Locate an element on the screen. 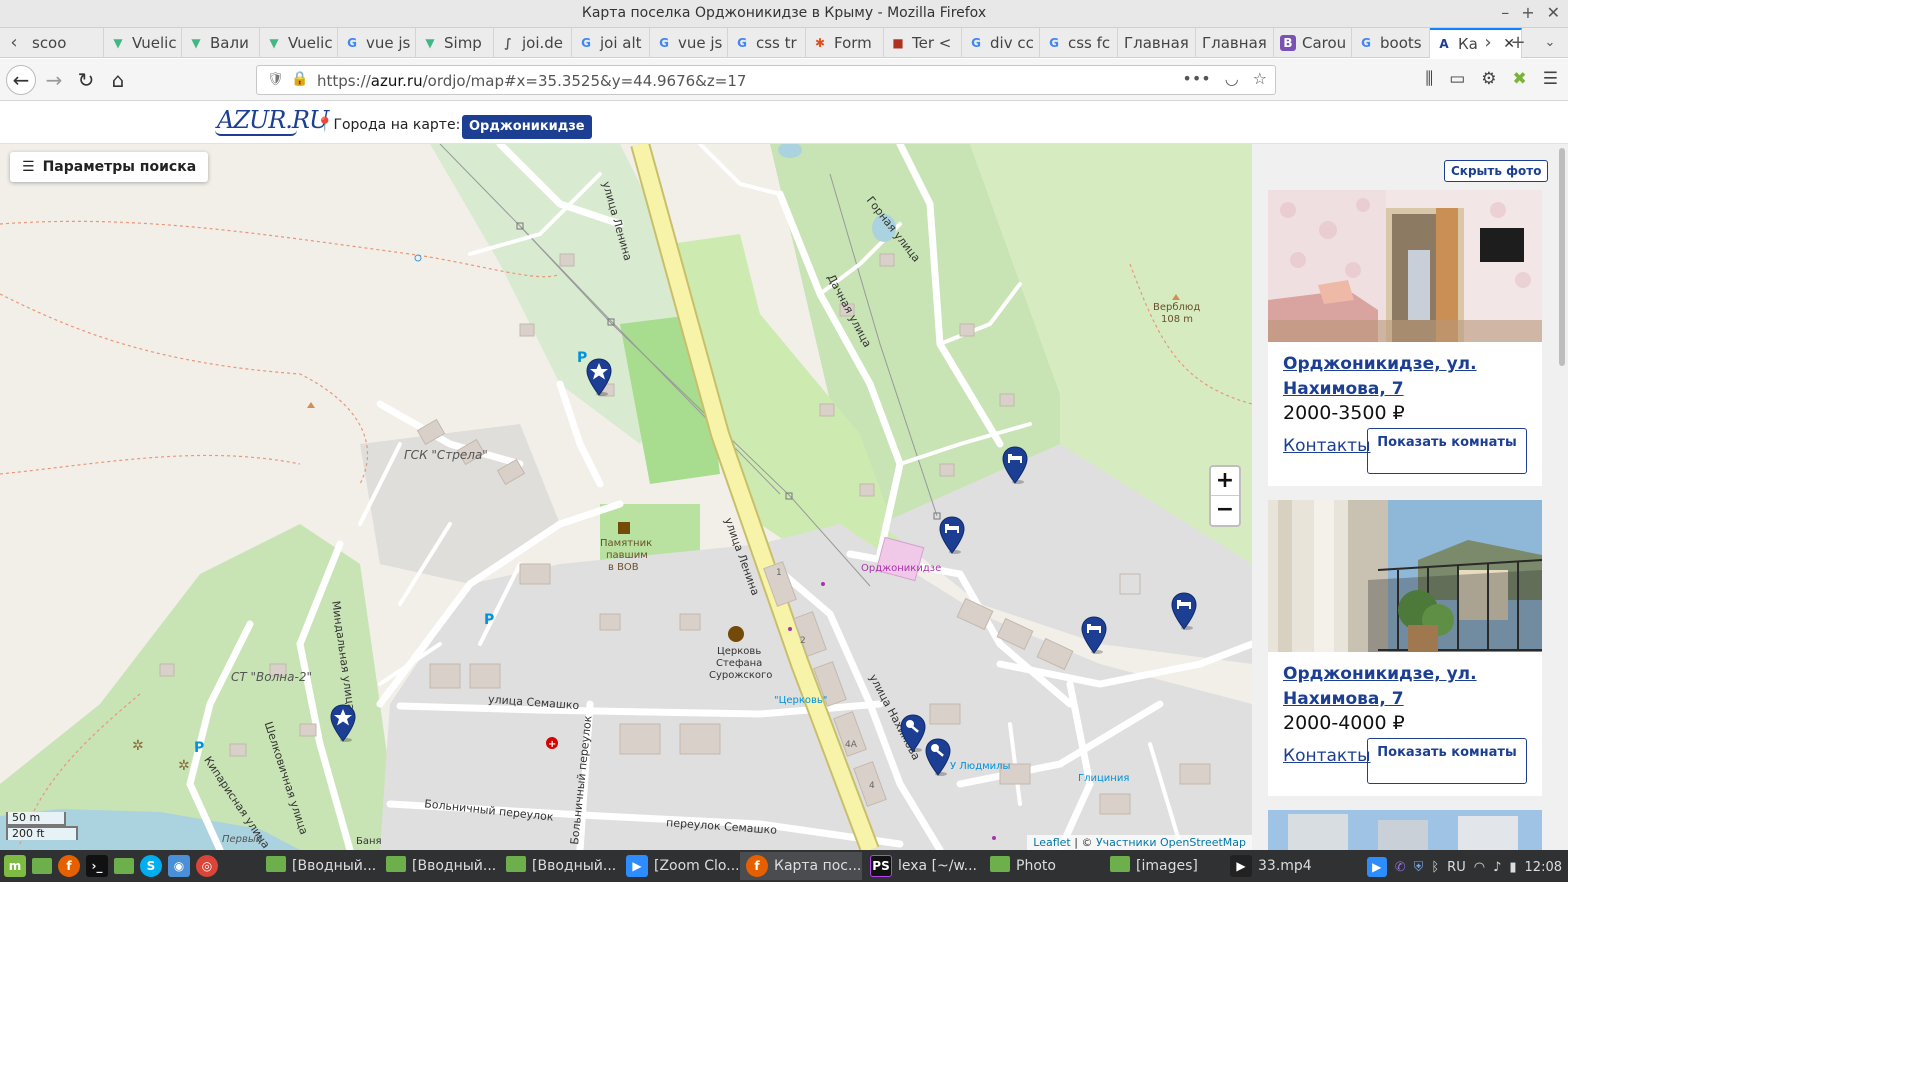  tab-10: ✱ Form is located at coordinates (845, 43).